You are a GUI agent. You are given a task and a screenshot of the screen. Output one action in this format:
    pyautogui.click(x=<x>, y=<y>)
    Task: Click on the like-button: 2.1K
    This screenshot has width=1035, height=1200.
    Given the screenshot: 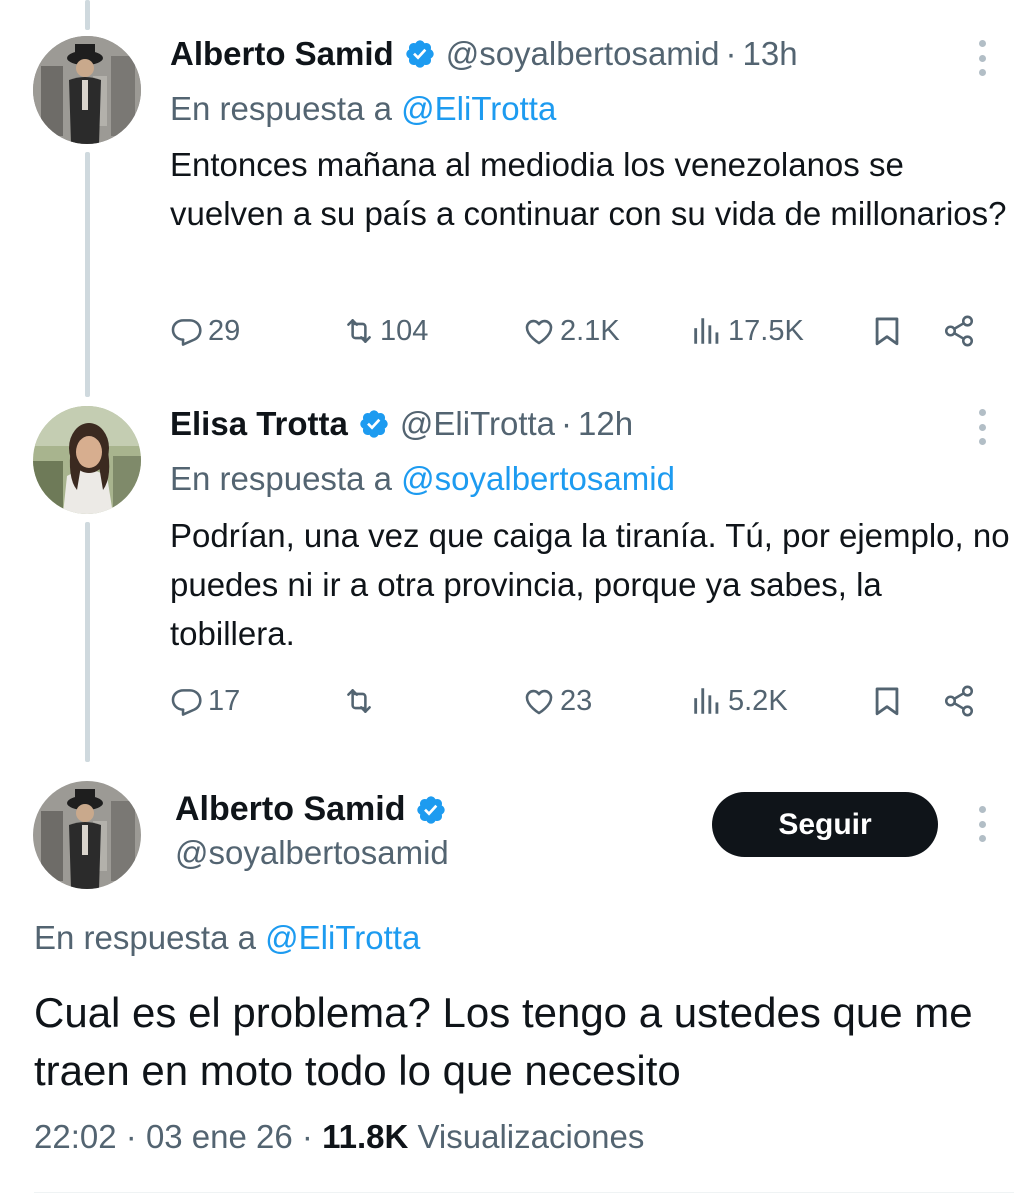 What is the action you would take?
    pyautogui.click(x=571, y=331)
    